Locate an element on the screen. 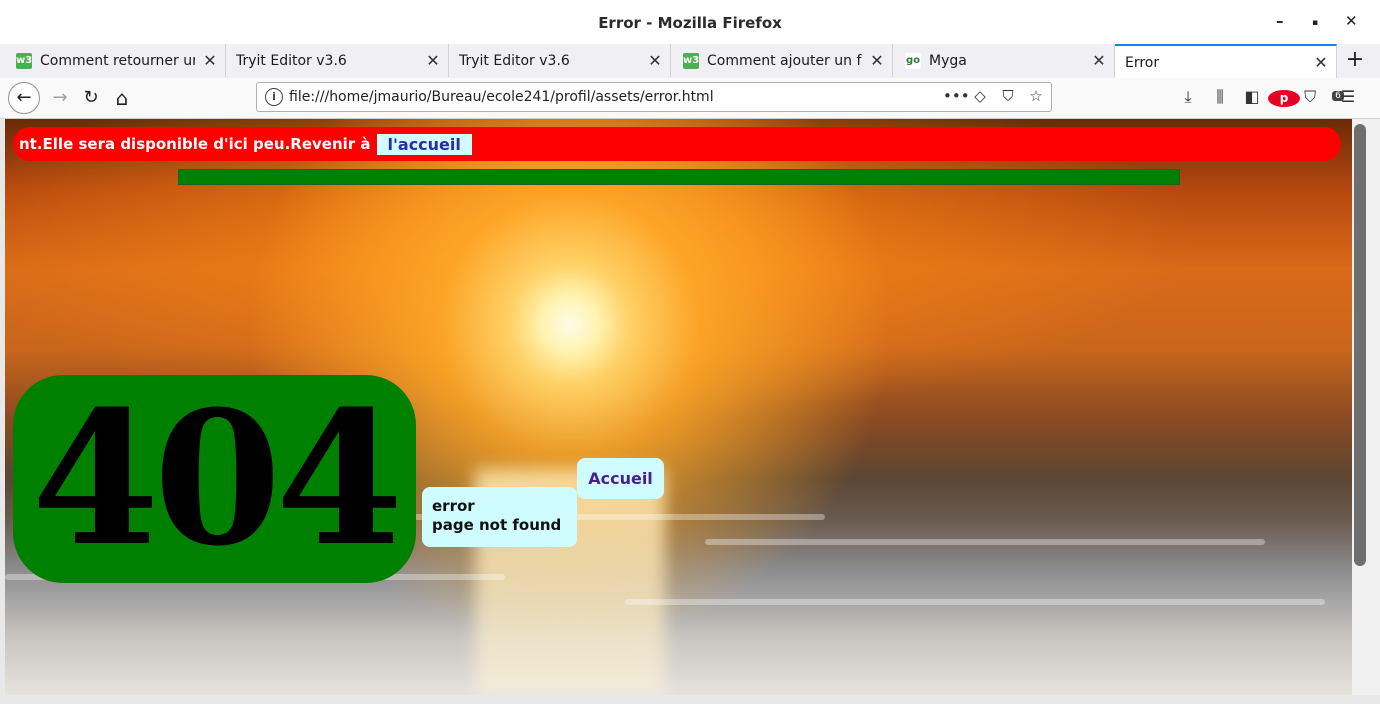 The image size is (1380, 704). sidebar-icon: ◧ is located at coordinates (1252, 97).